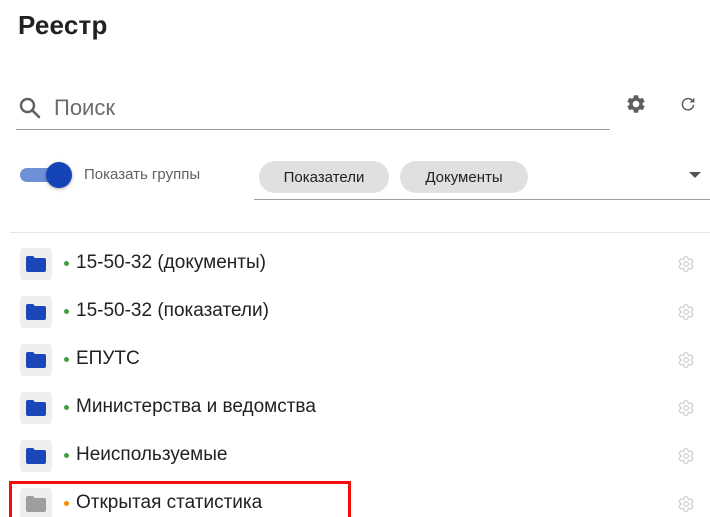 This screenshot has width=710, height=517. What do you see at coordinates (45, 175) in the screenshot?
I see `show-groups-toggle` at bounding box center [45, 175].